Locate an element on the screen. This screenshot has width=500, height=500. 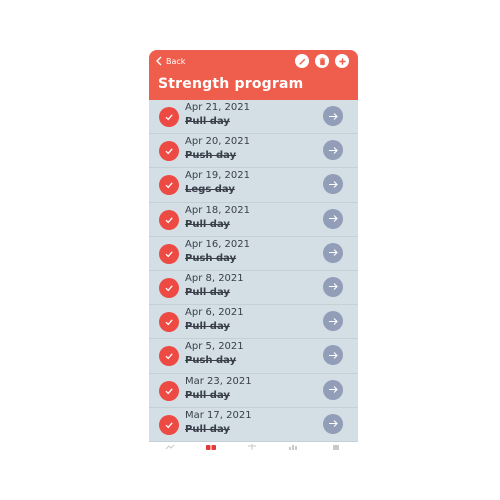
workout-date: Apr 21, 2021 is located at coordinates (218, 107).